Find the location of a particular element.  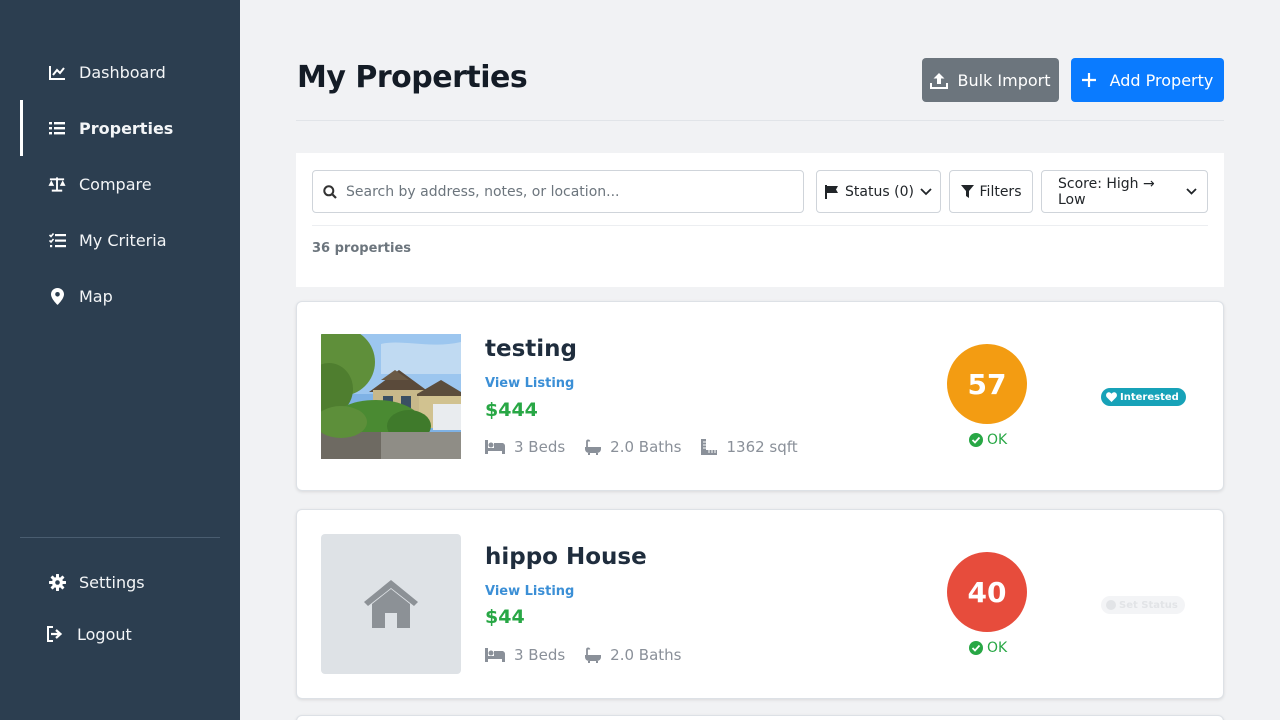

sidebar-item-map: Map is located at coordinates (120, 296).